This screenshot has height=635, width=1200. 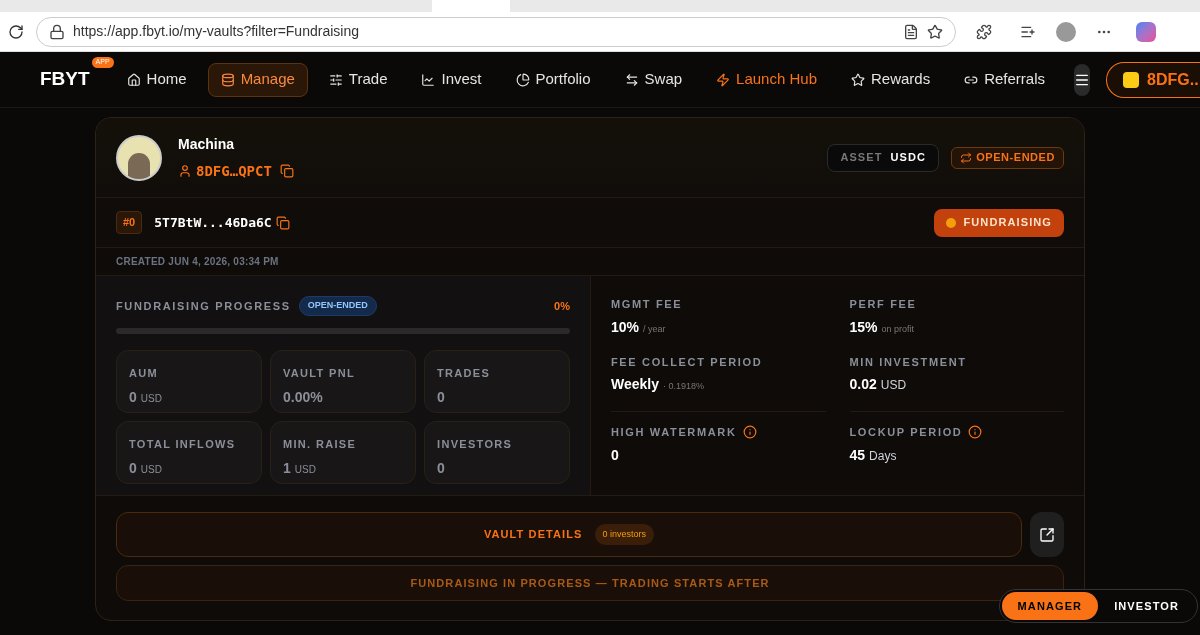 What do you see at coordinates (653, 79) in the screenshot?
I see `nav-tab: Swap` at bounding box center [653, 79].